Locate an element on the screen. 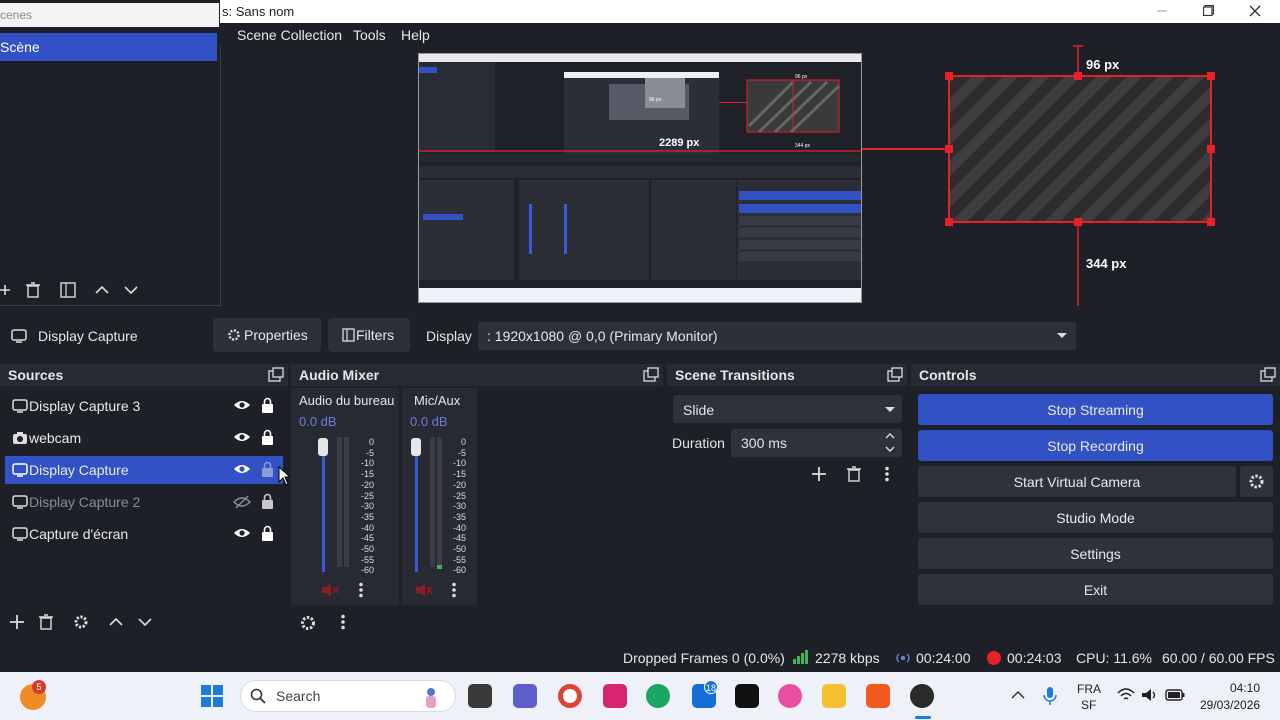 Image resolution: width=1280 pixels, height=720 pixels. minimize-icon is located at coordinates (1162, 11).